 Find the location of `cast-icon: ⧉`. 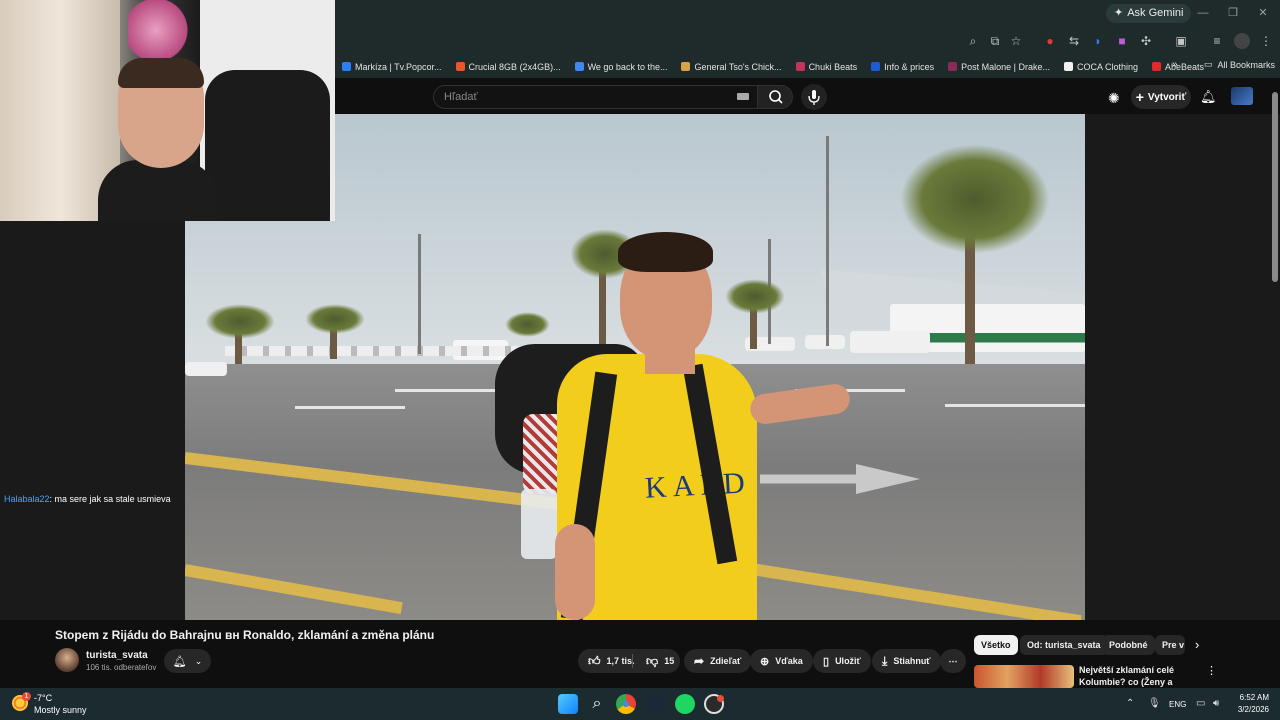

cast-icon: ⧉ is located at coordinates (995, 41).